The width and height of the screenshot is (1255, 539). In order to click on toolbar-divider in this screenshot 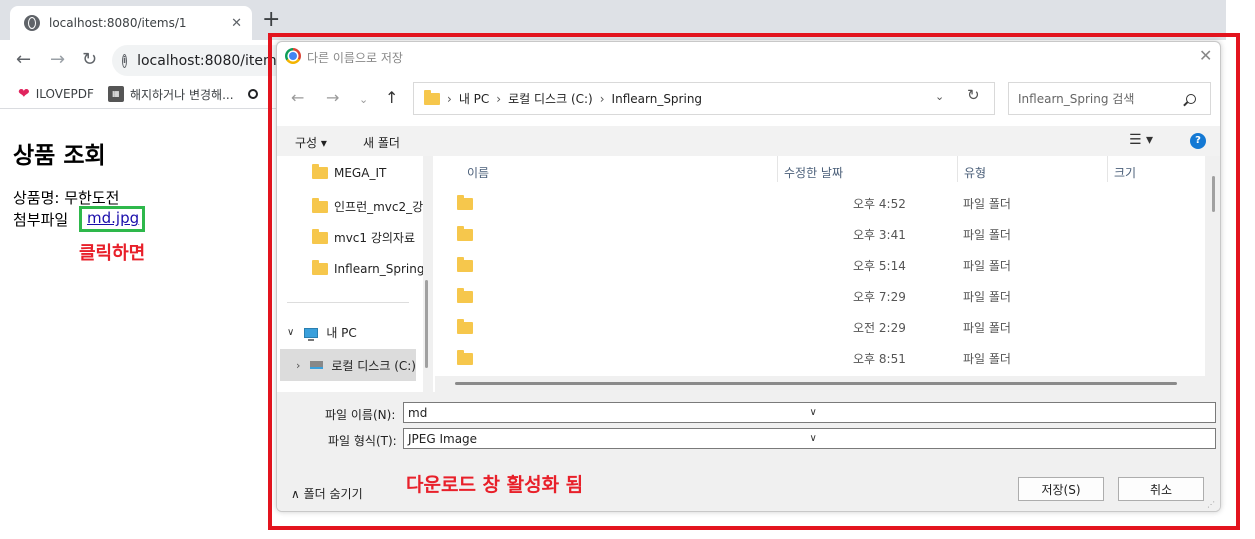, I will do `click(140, 108)`.